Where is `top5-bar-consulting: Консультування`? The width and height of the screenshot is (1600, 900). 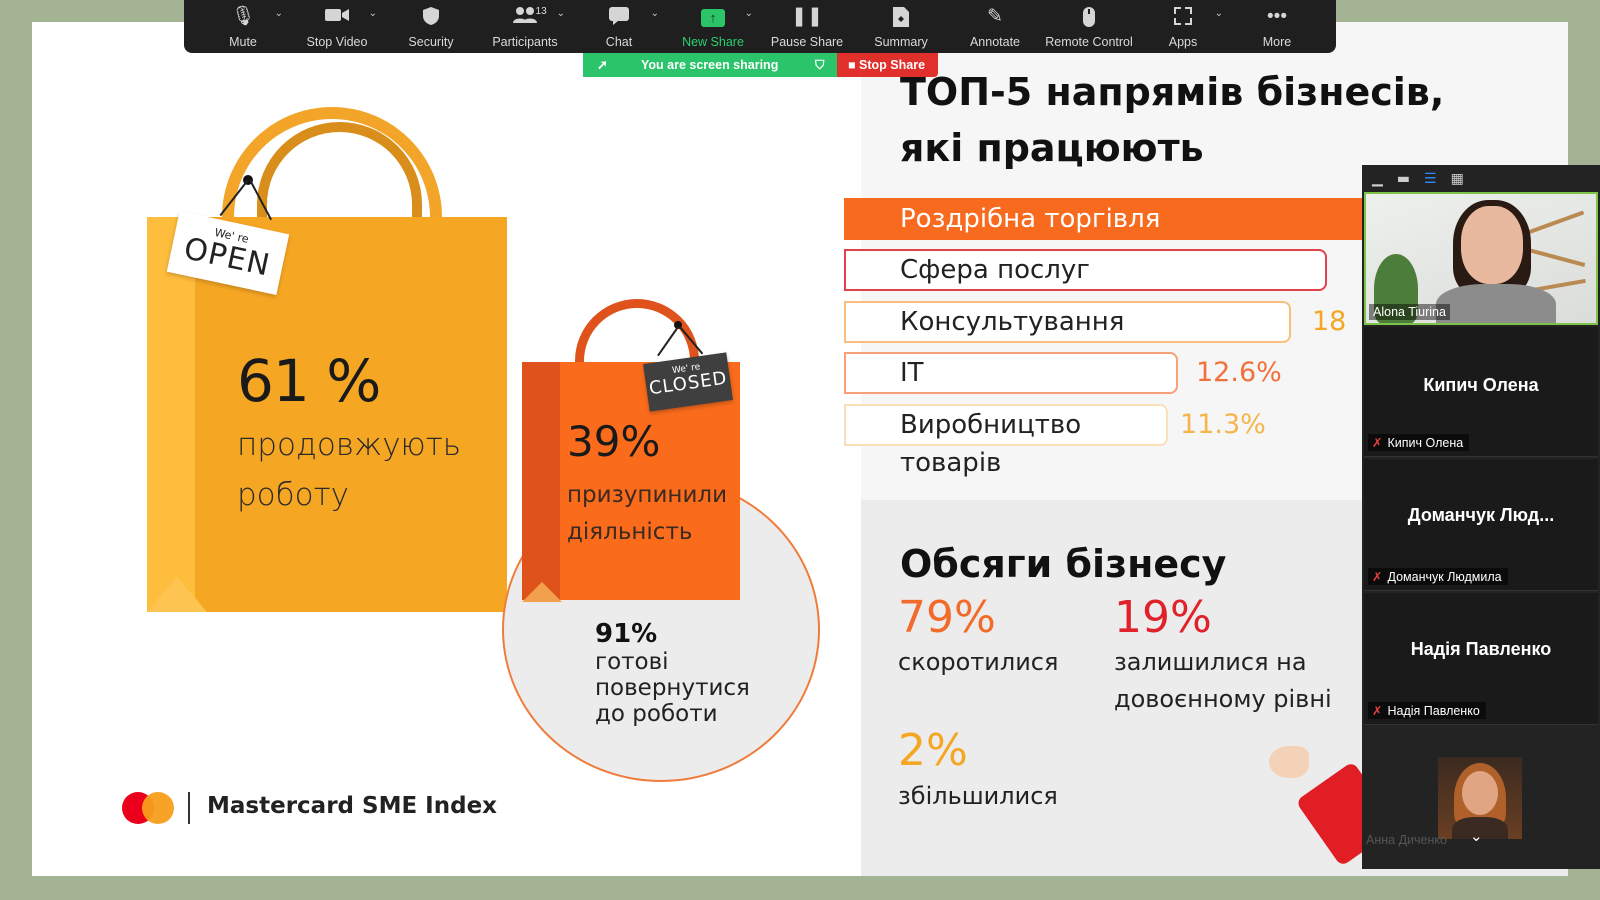
top5-bar-consulting: Консультування is located at coordinates (1067, 322).